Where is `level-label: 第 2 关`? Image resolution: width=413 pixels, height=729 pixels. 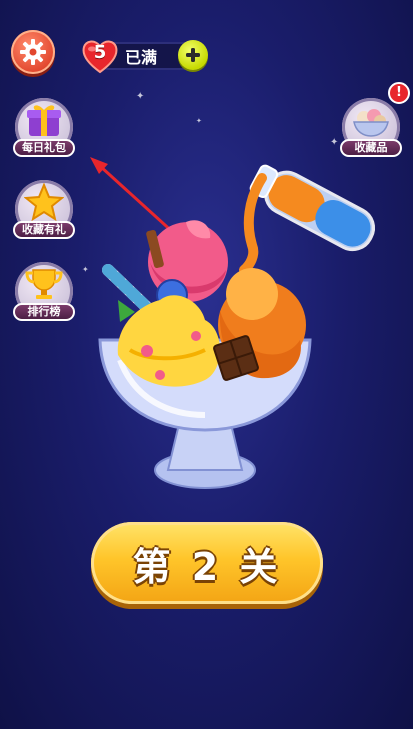 level-label: 第 2 关 is located at coordinates (207, 566).